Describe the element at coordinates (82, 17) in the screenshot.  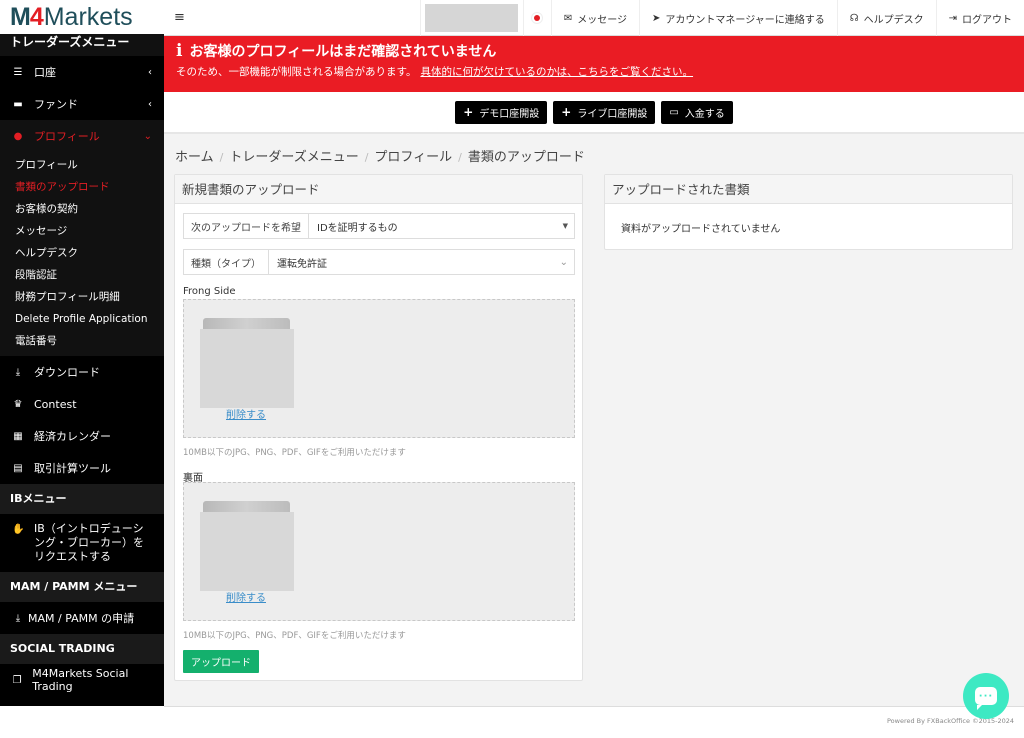
I see `logo: M4 Markets` at that location.